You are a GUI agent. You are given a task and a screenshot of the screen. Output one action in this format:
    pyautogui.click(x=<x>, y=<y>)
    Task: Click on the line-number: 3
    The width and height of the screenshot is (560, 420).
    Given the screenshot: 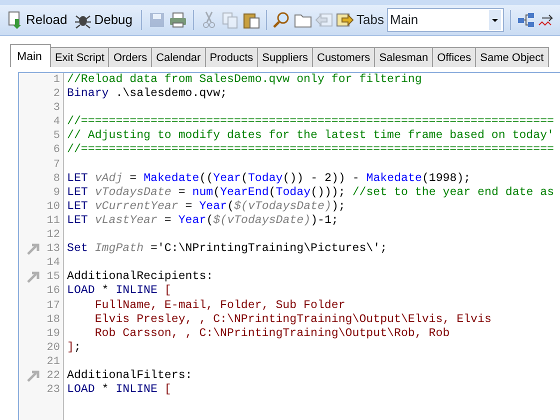 What is the action you would take?
    pyautogui.click(x=56, y=108)
    